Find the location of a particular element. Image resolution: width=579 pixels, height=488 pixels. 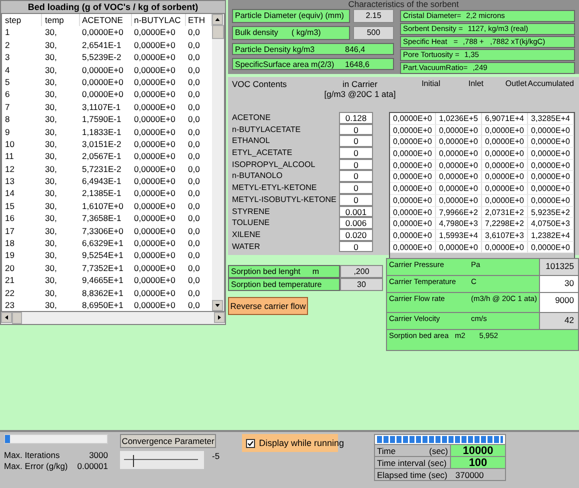

table-cell-text: 8 is located at coordinates (7, 119).